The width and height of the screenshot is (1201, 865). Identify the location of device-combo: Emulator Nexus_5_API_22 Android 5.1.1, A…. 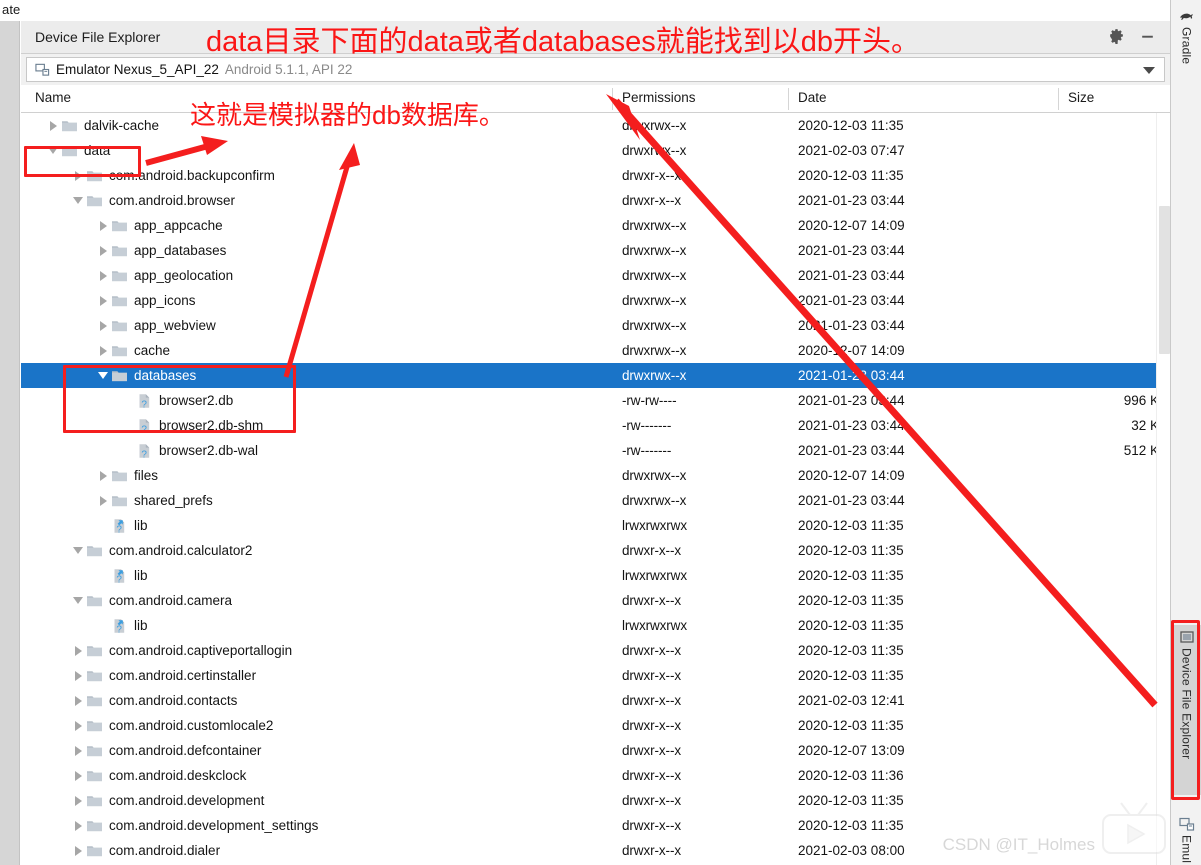
(595, 69).